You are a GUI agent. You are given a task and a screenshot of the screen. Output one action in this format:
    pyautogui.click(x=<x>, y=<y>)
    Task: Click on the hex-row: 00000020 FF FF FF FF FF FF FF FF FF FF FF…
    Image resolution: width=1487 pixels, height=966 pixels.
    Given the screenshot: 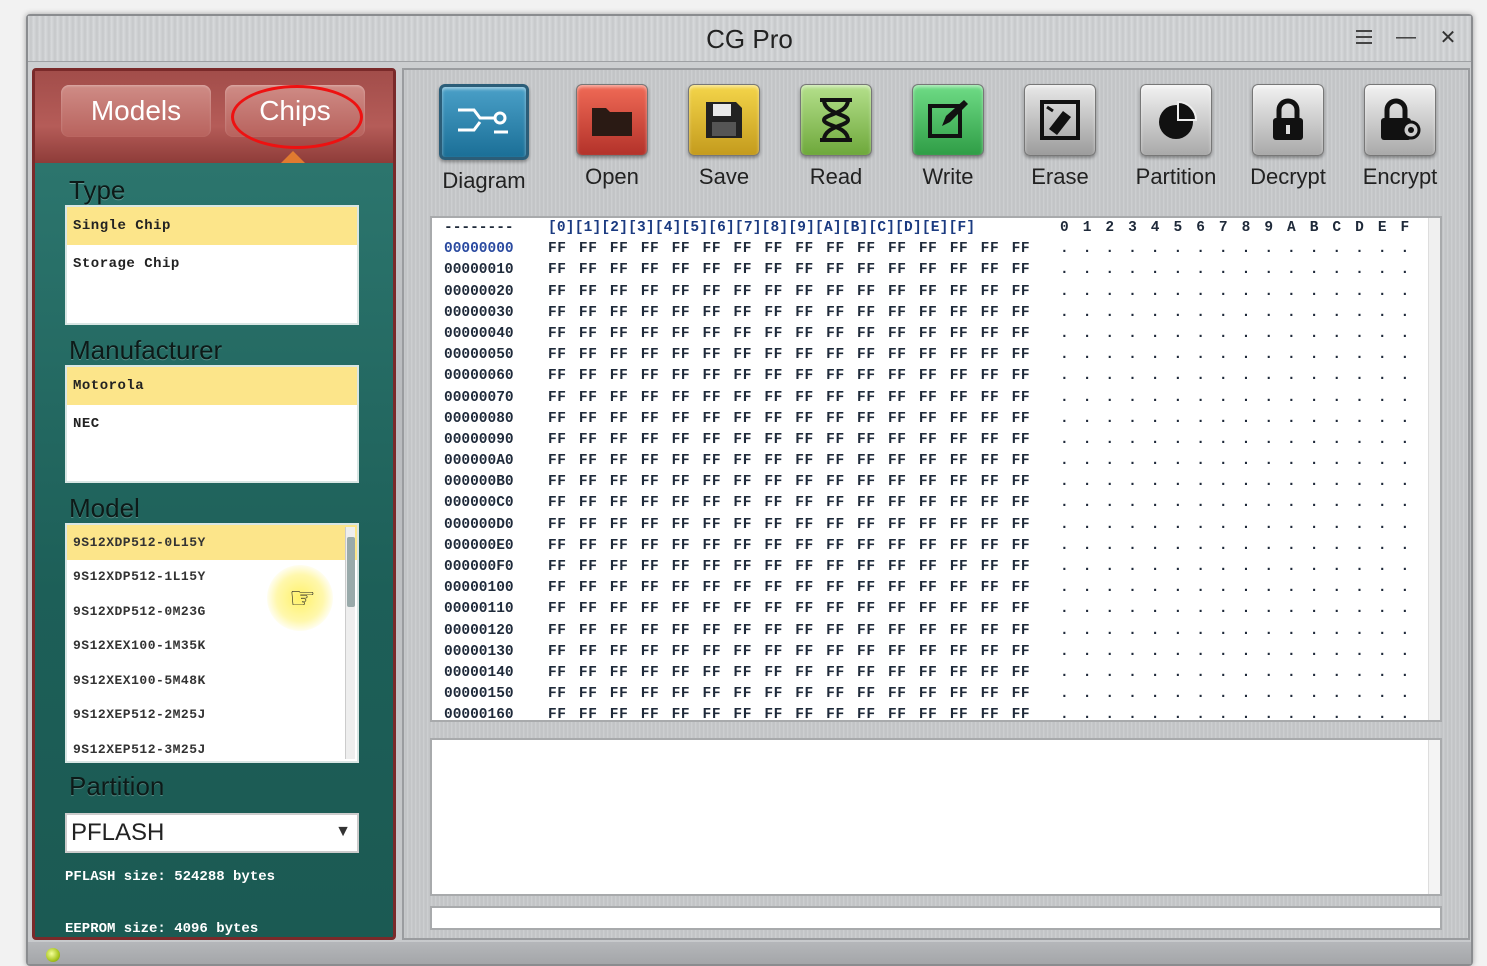 What is the action you would take?
    pyautogui.click(x=936, y=292)
    